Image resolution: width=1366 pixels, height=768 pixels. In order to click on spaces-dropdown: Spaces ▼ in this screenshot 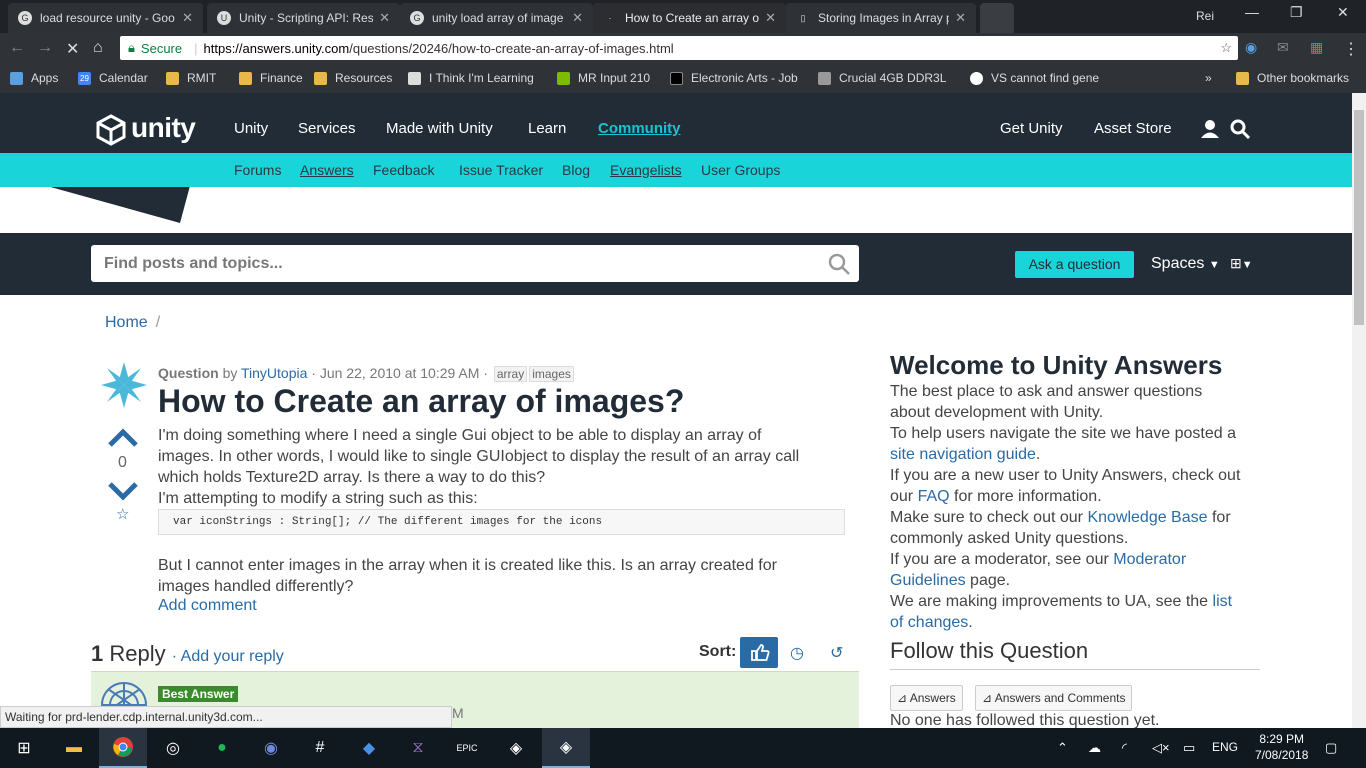, I will do `click(1185, 264)`.